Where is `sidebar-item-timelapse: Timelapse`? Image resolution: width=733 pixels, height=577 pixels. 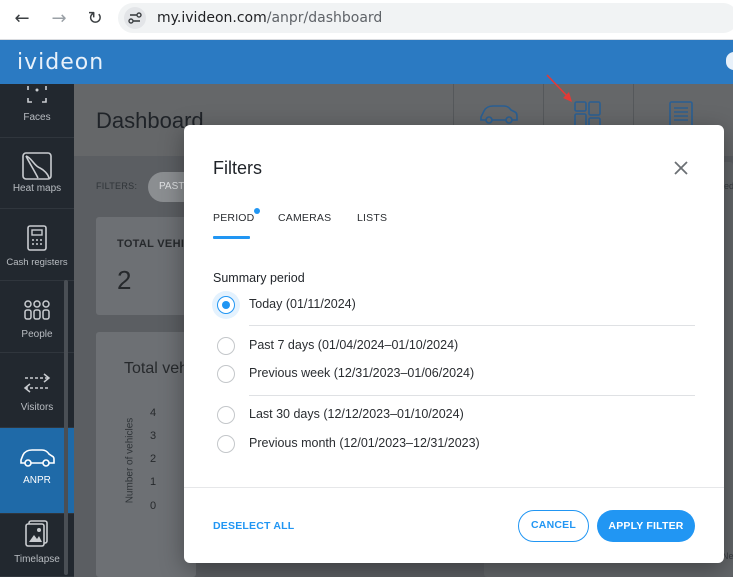 sidebar-item-timelapse: Timelapse is located at coordinates (37, 545).